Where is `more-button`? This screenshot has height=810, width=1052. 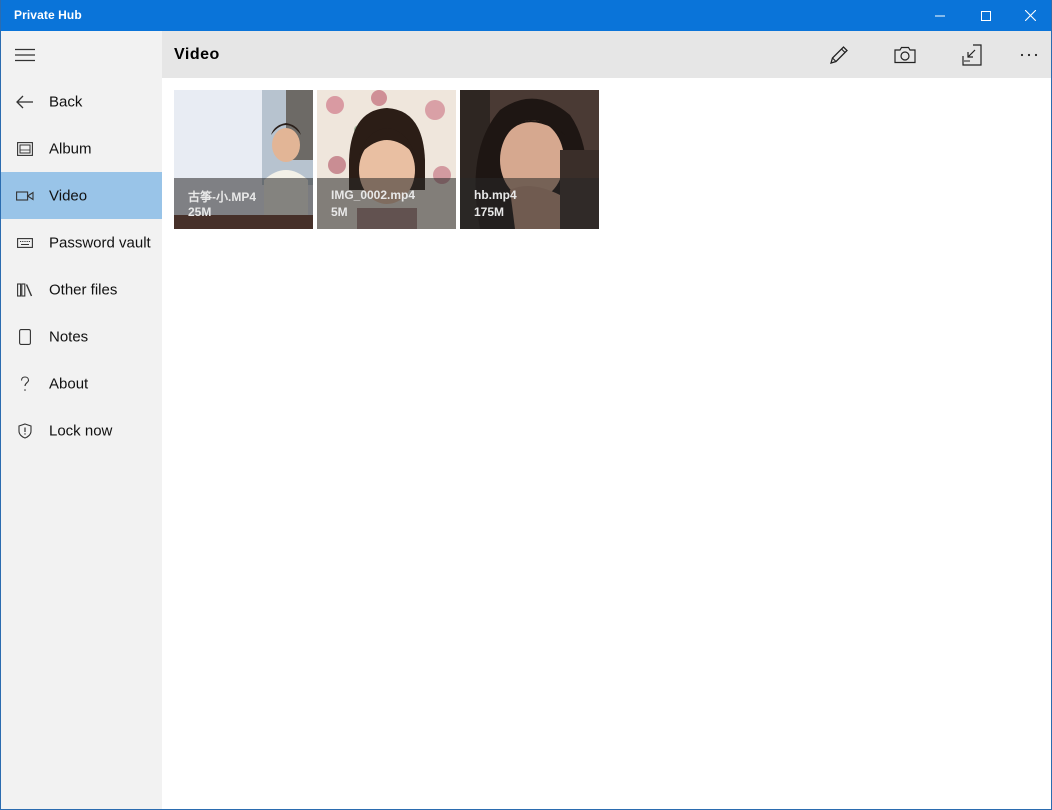
more-button is located at coordinates (1029, 55).